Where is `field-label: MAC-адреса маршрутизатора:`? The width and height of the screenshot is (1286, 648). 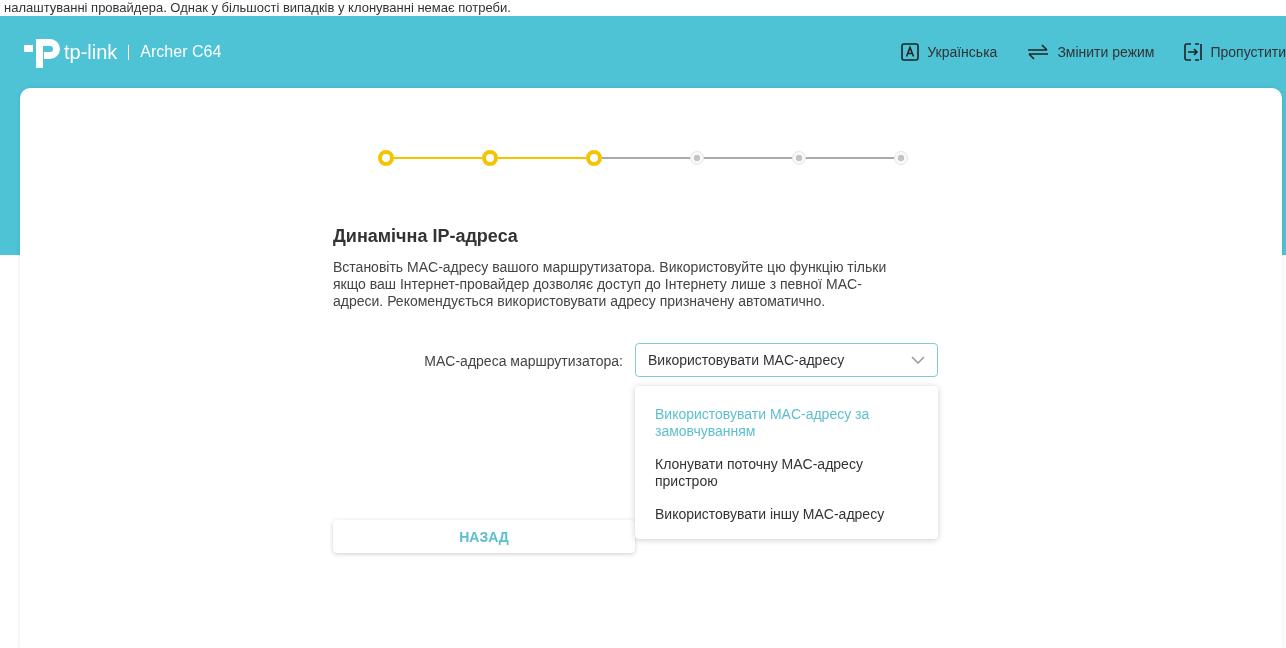 field-label: MAC-адреса маршрутизатора: is located at coordinates (523, 360).